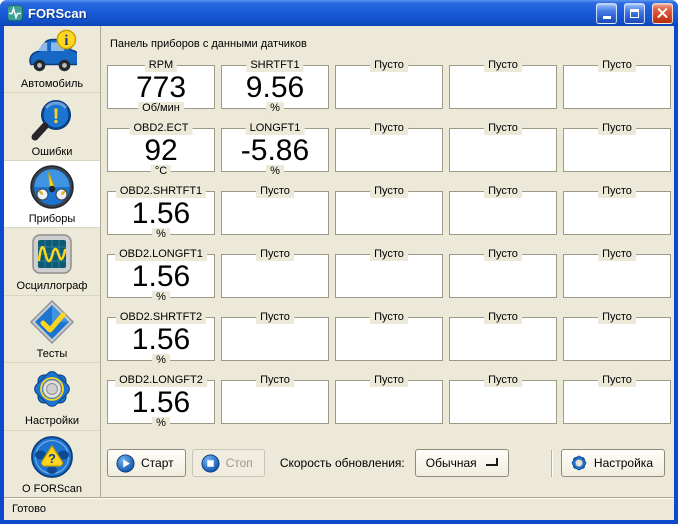  What do you see at coordinates (161, 150) in the screenshot?
I see `sensor-cell: OBD2.ECT 92 °C` at bounding box center [161, 150].